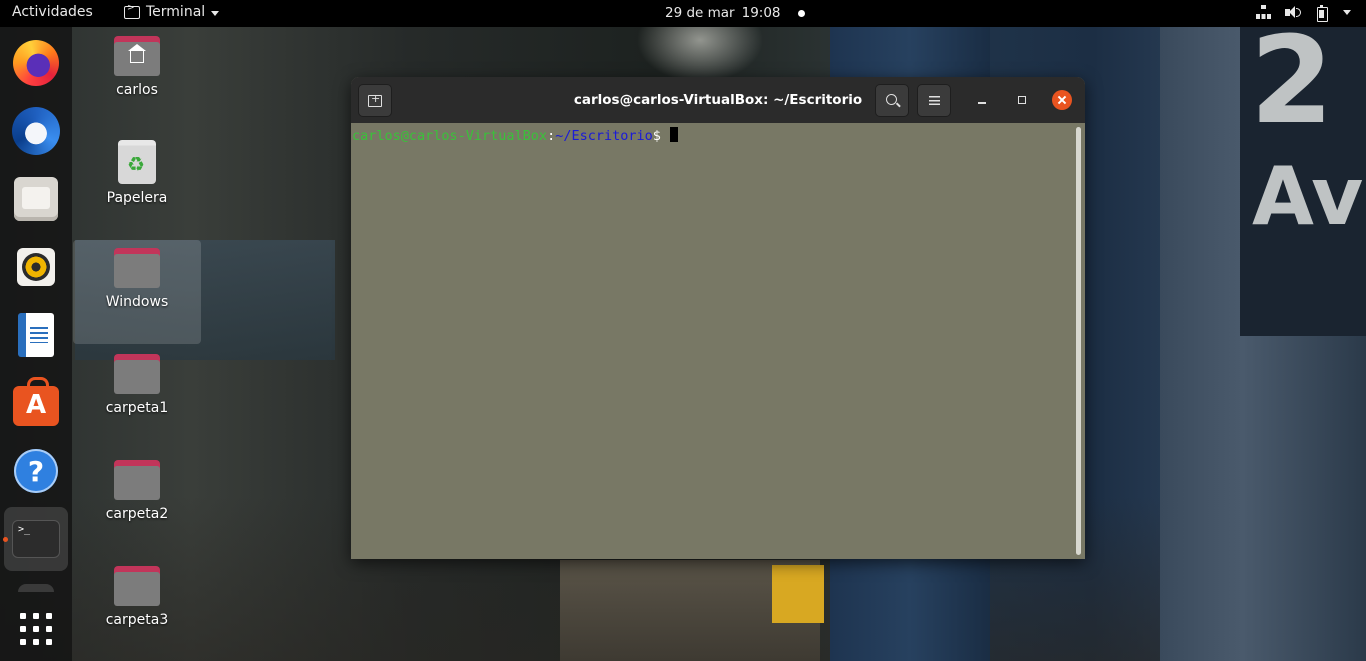 This screenshot has width=1366, height=661. I want to click on writer-icon, so click(36, 335).